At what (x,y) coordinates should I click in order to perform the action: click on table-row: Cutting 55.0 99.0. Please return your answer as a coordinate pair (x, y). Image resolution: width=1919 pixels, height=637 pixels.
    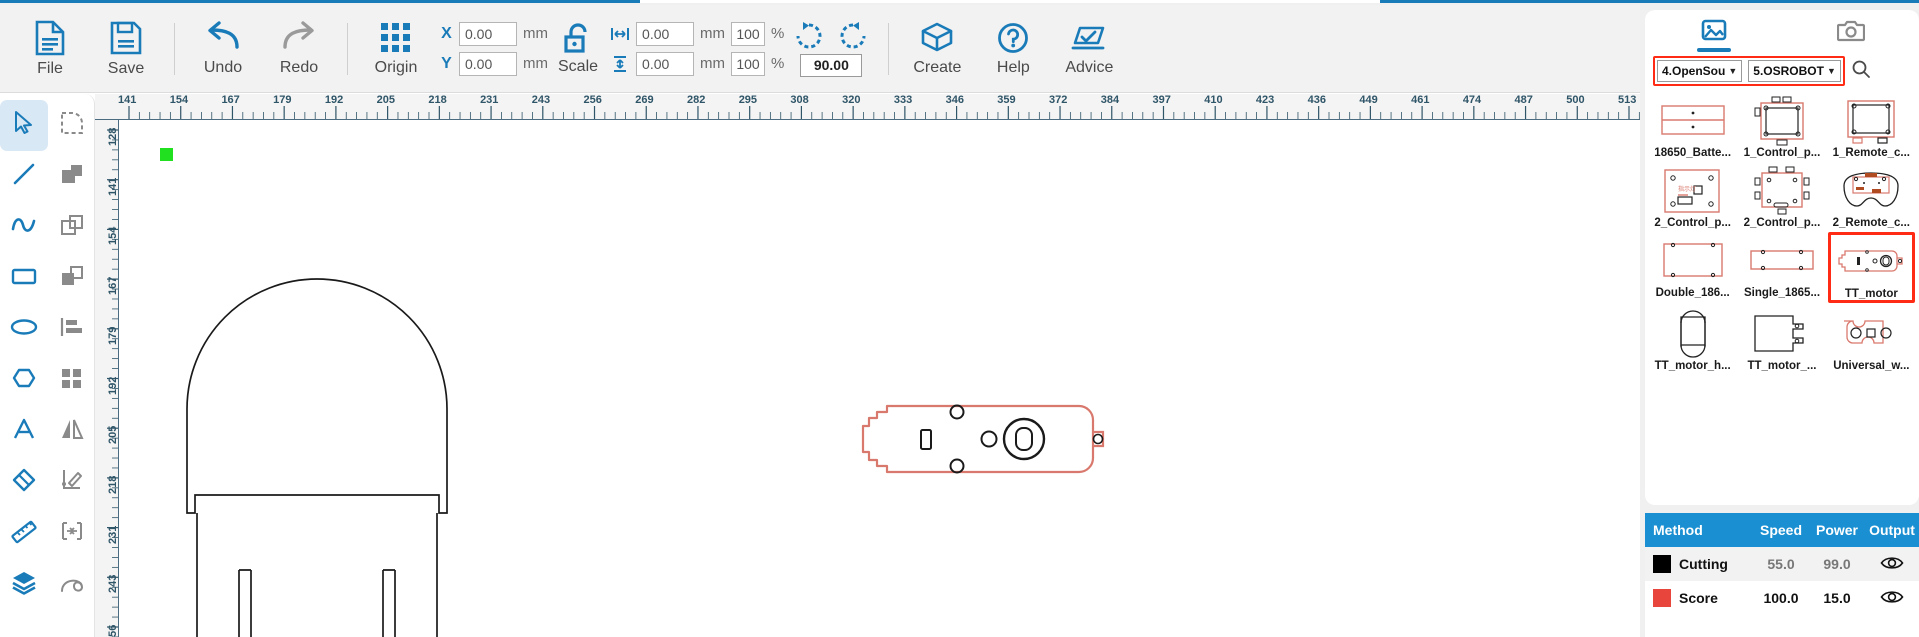
    Looking at the image, I should click on (1782, 564).